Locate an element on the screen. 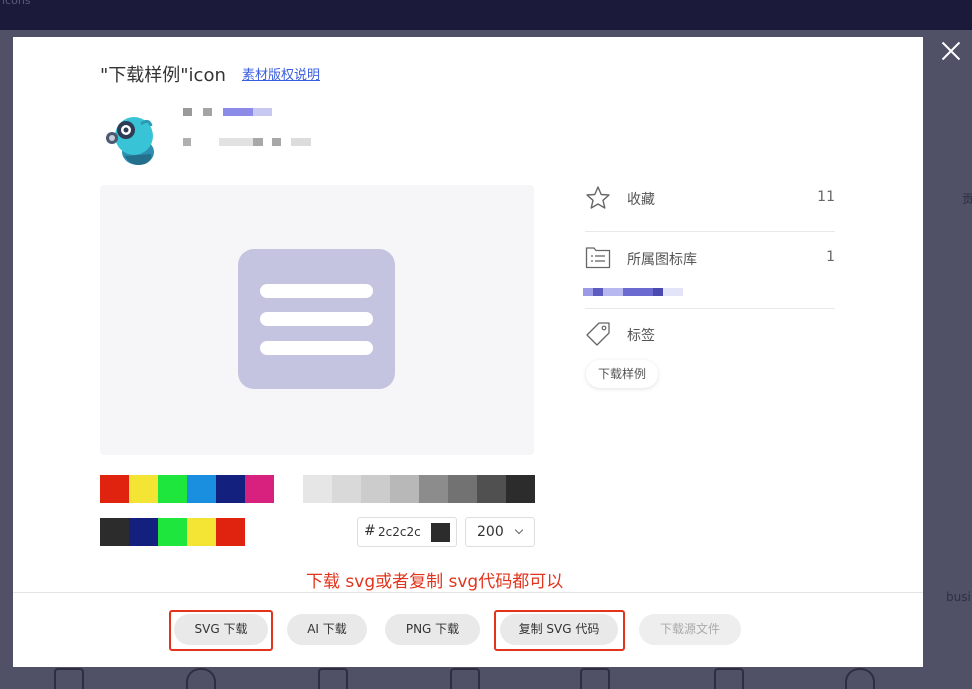  icon-title: "下载样例"icon is located at coordinates (163, 75).